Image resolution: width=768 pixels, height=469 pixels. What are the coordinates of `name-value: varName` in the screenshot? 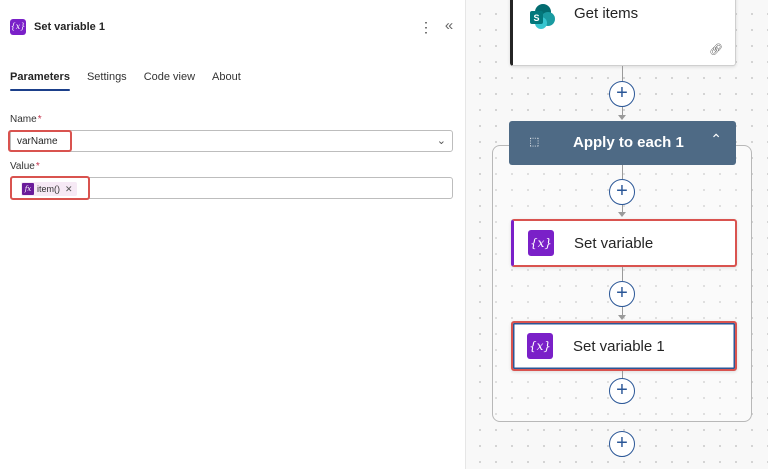 It's located at (37, 141).